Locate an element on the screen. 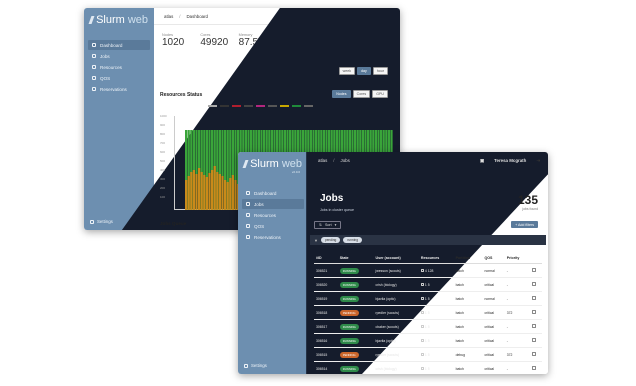  row-actions is located at coordinates (536, 270).